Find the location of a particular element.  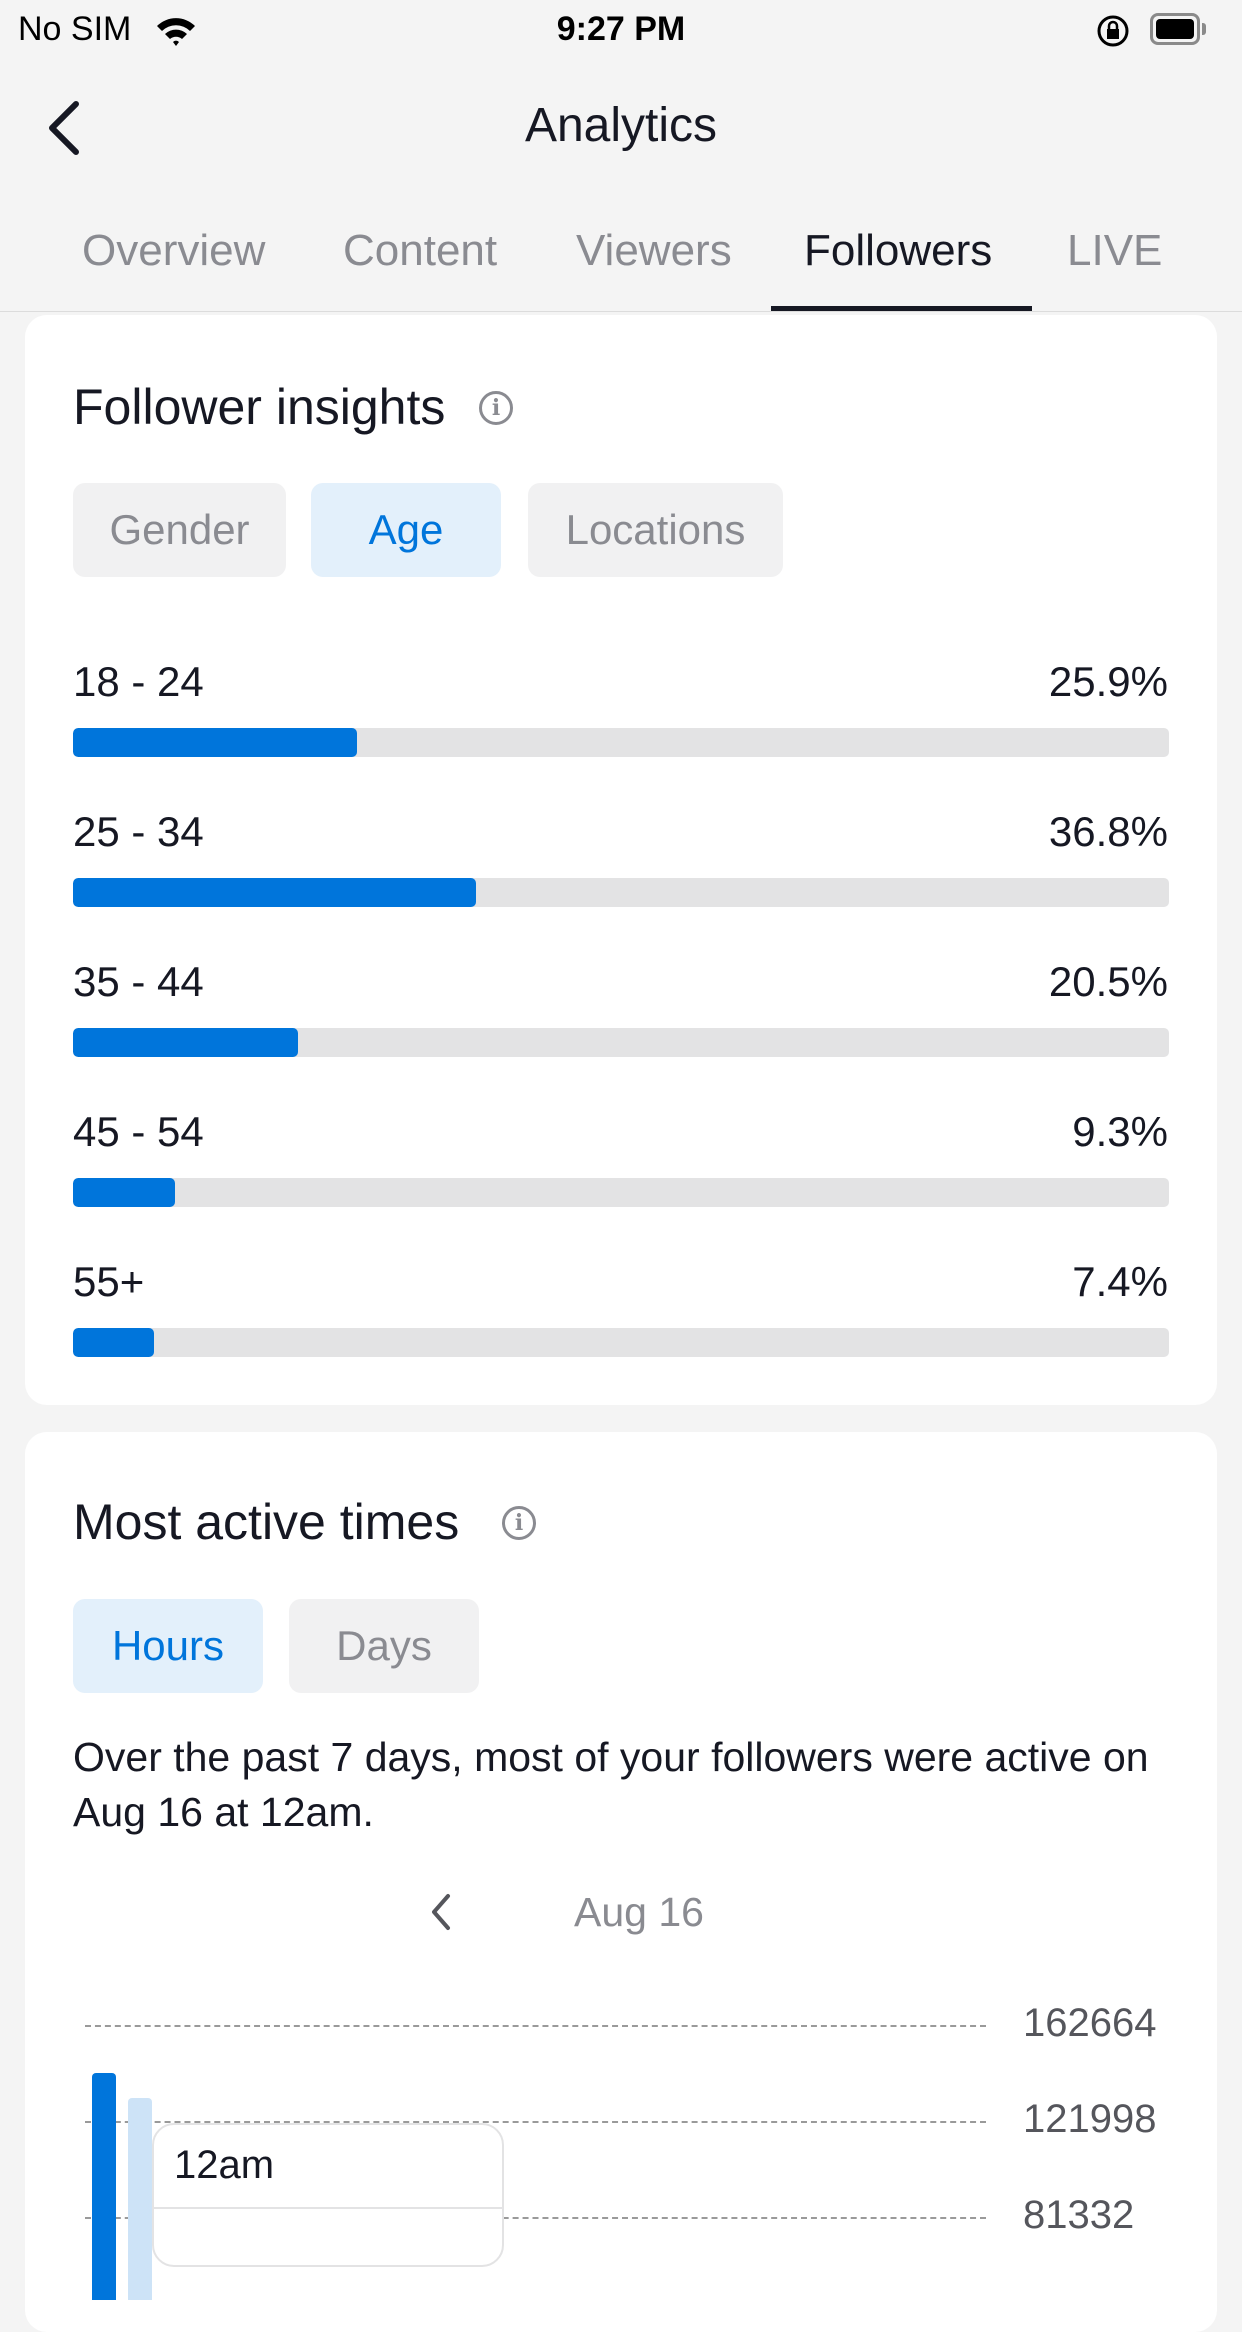

follower-insights-title: Follower insights is located at coordinates (259, 407).